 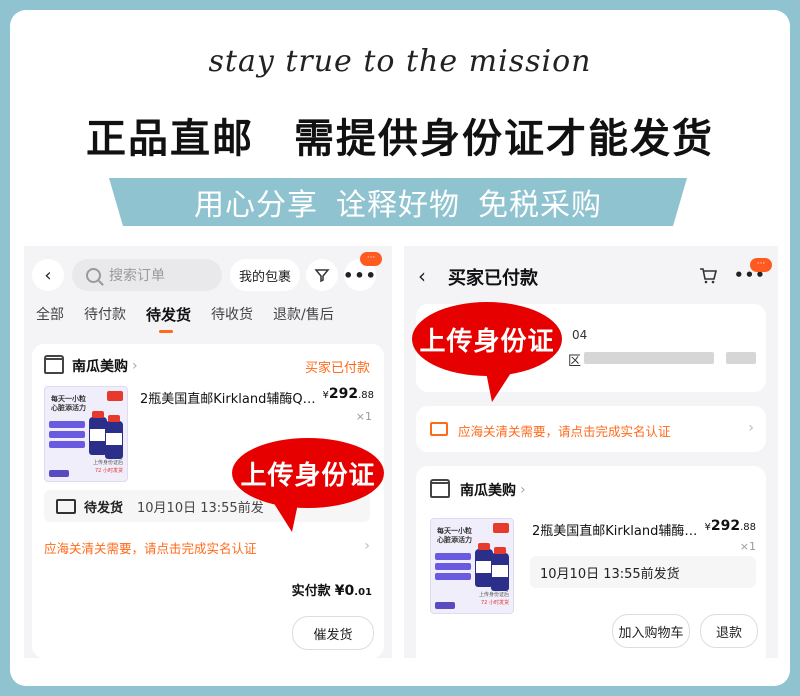 What do you see at coordinates (504, 139) in the screenshot?
I see `headline-right: 需提供身份证才能发货` at bounding box center [504, 139].